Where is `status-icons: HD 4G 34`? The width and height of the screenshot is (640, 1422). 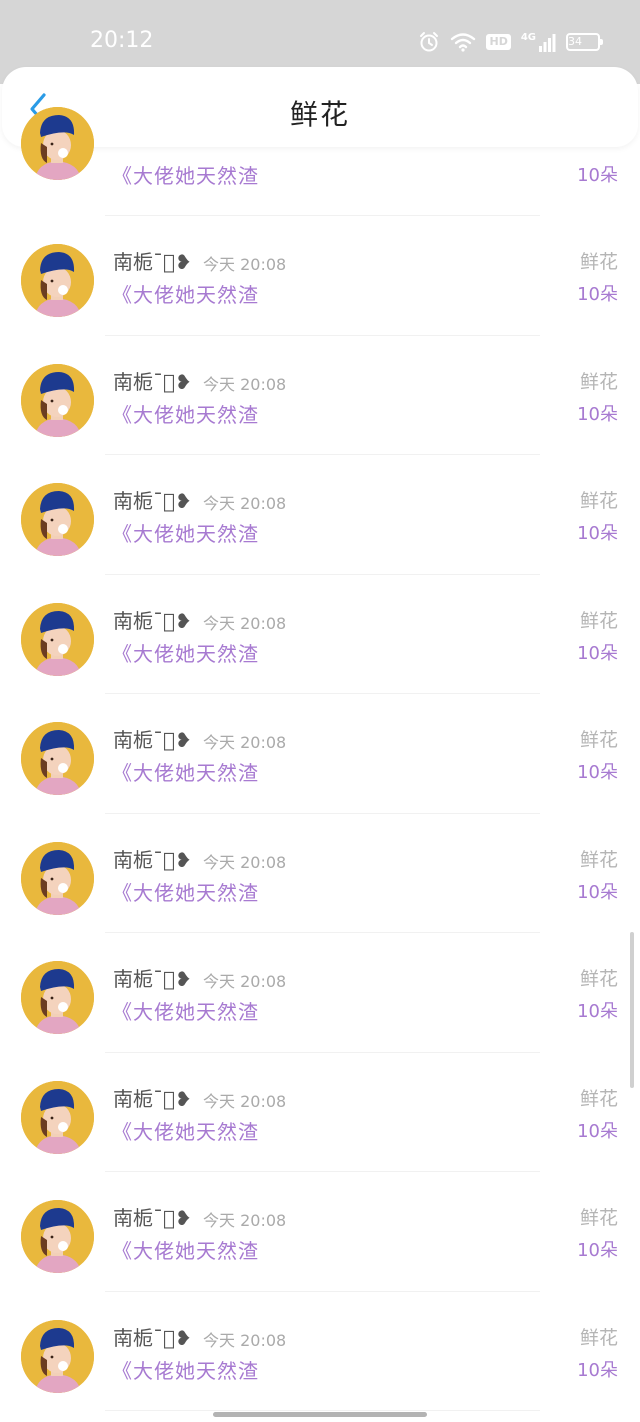
status-icons: HD 4G 34 is located at coordinates (510, 42).